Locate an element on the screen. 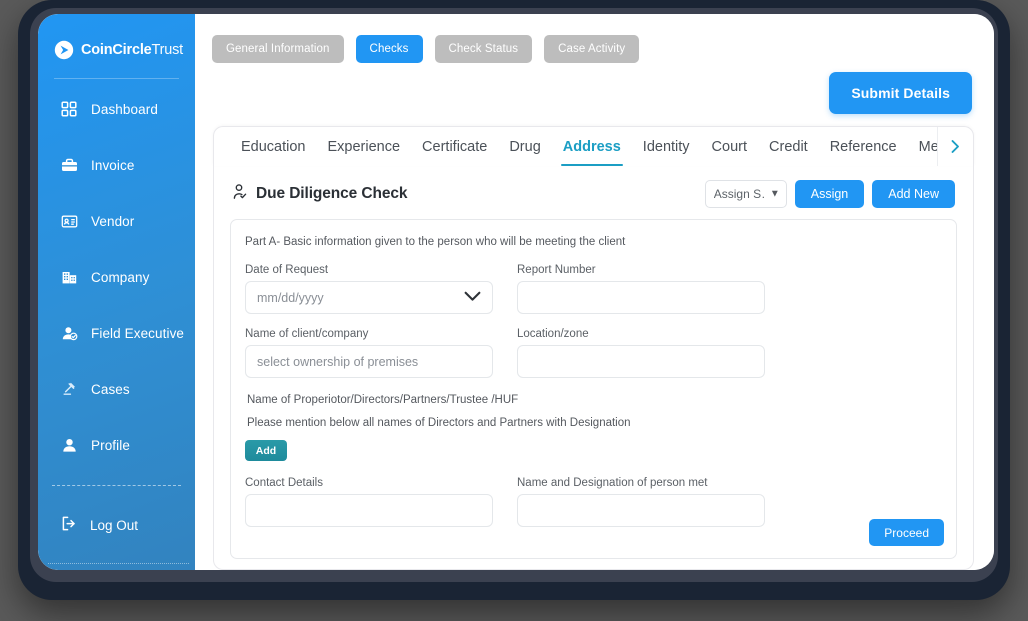  pill-check-status: Check Status is located at coordinates (483, 49).